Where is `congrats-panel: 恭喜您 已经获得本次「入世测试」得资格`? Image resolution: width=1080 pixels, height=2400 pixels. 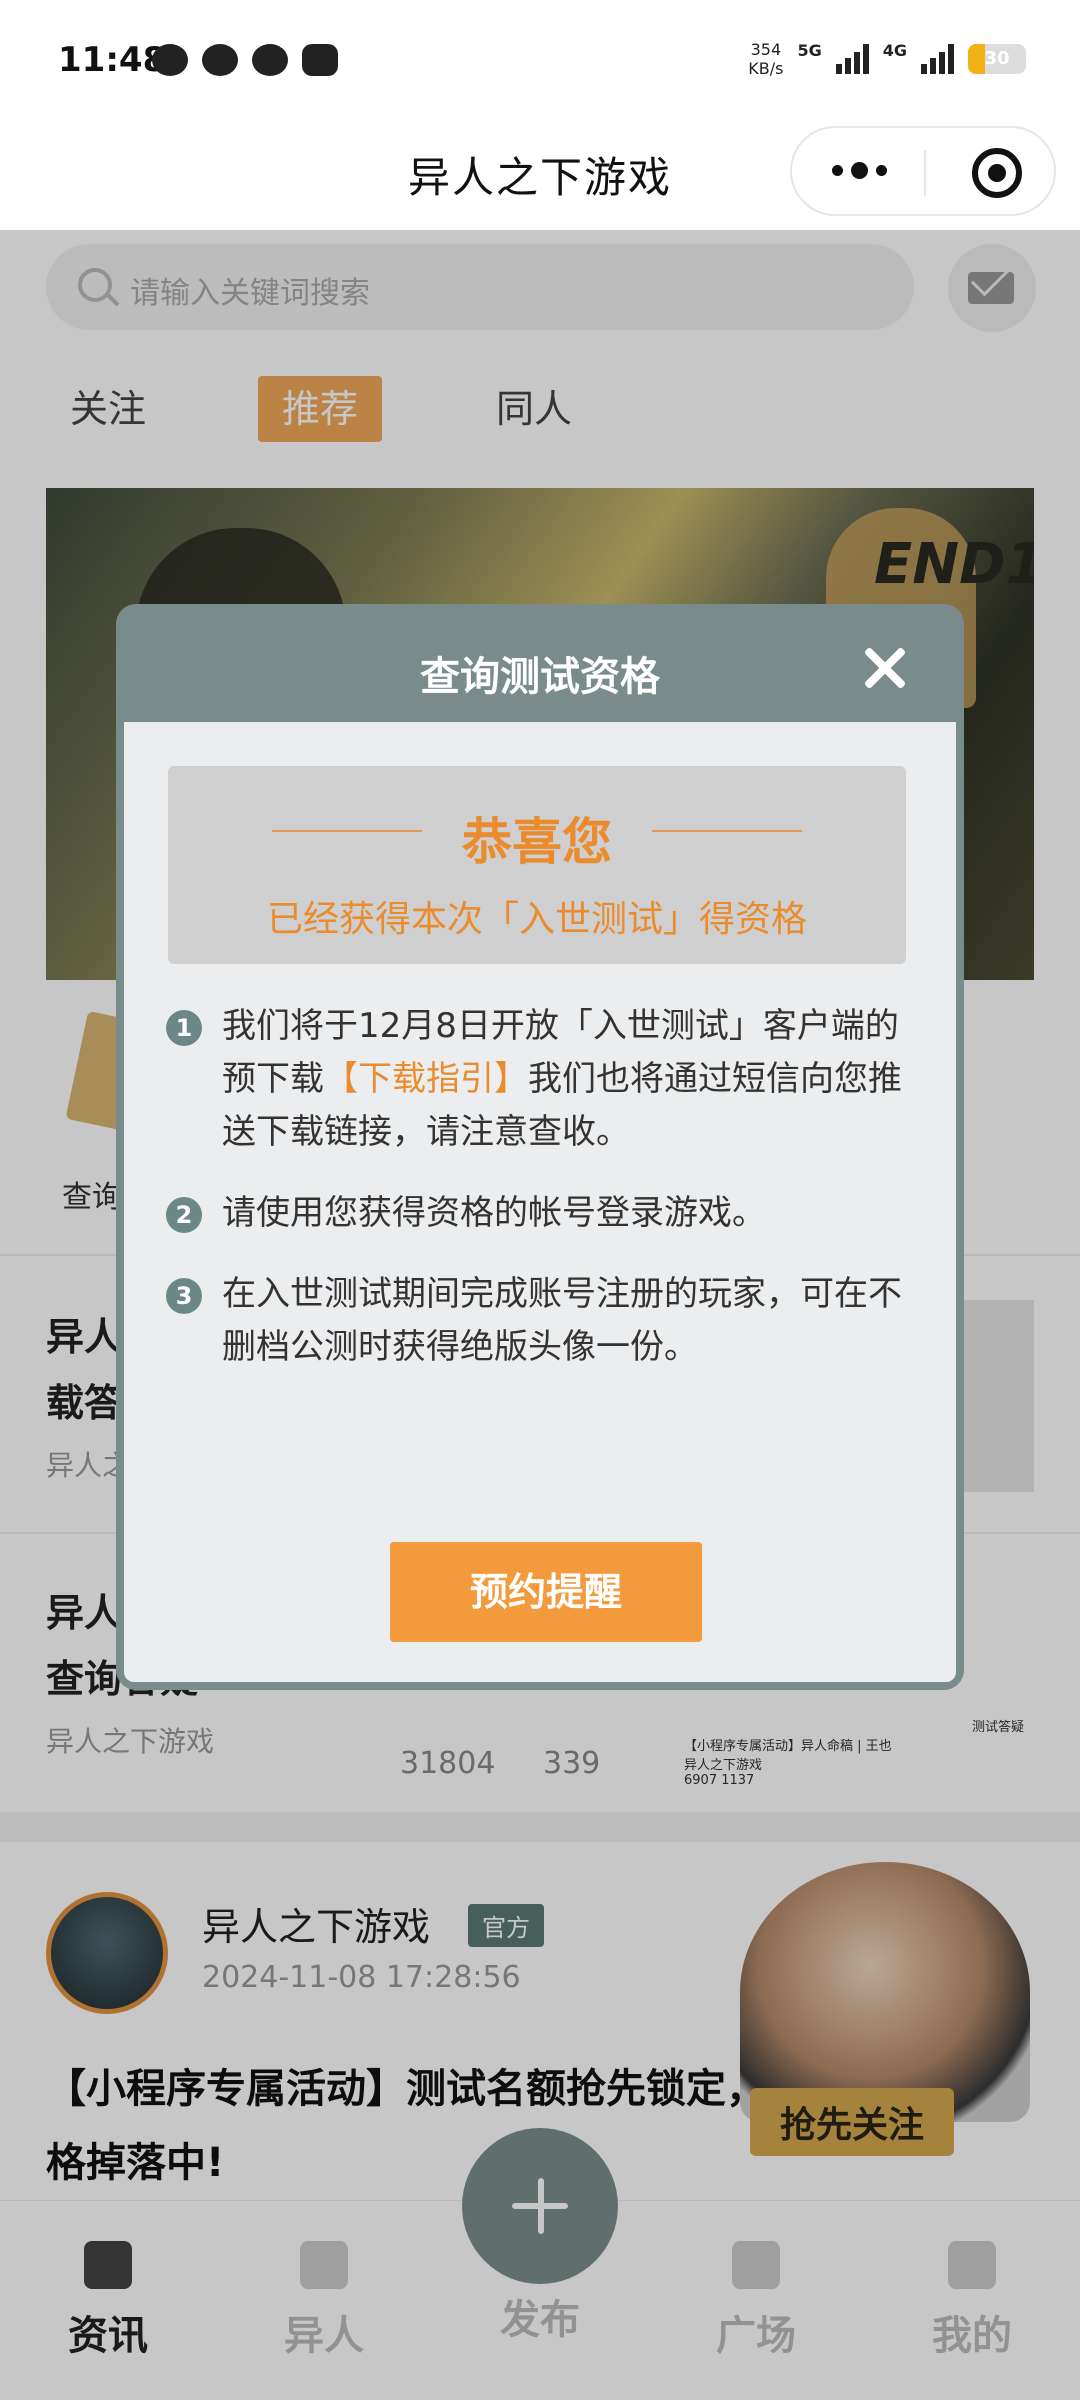
congrats-panel: 恭喜您 已经获得本次「入世测试」得资格 is located at coordinates (537, 865).